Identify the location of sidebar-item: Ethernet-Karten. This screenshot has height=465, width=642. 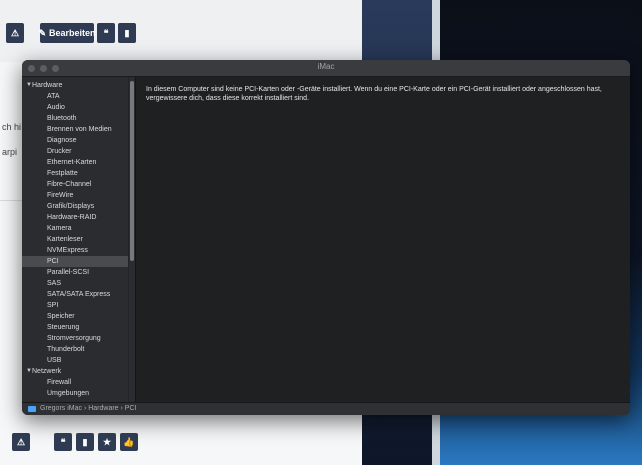
(75, 162).